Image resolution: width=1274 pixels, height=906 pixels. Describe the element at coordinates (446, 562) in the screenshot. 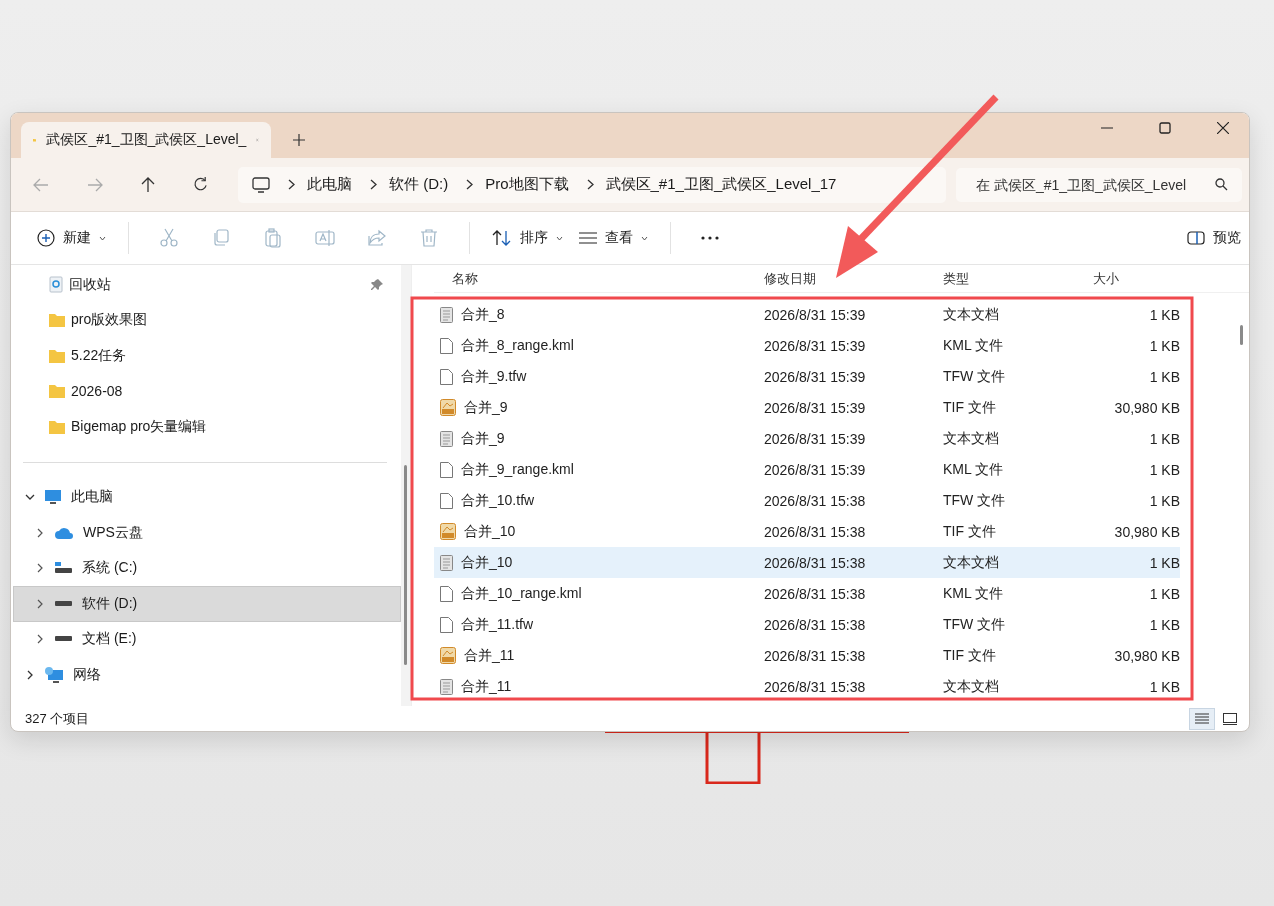

I see `document-icon` at that location.